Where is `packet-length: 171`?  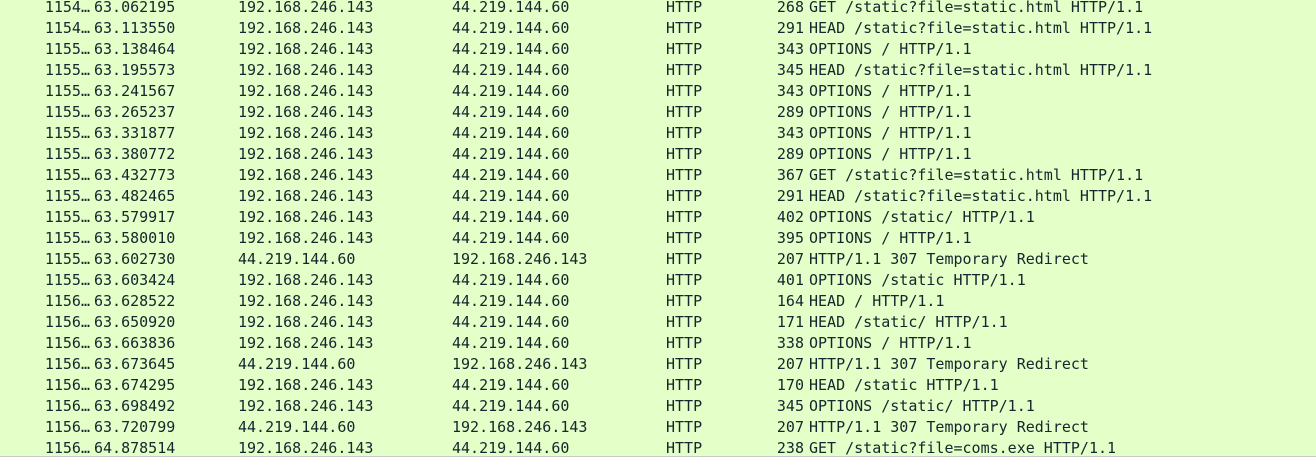
packet-length: 171 is located at coordinates (790, 322).